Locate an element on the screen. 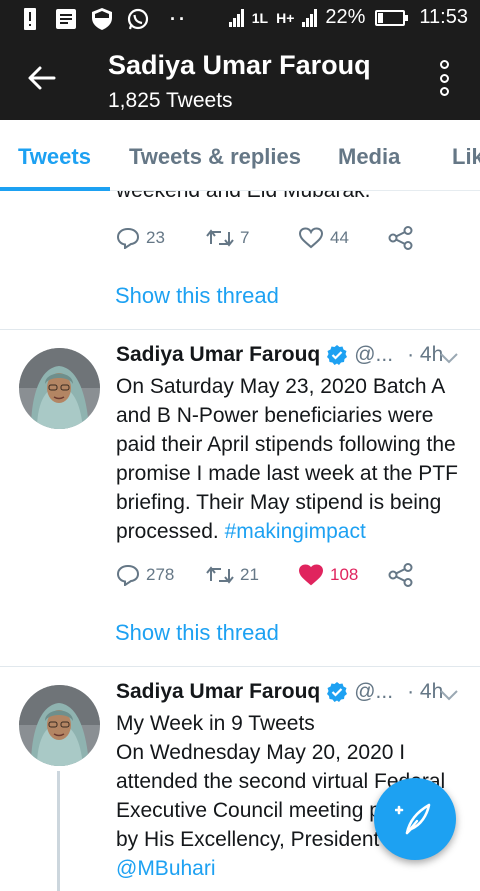  profile-tabs: Tweets Tweets & replies Media Lik is located at coordinates (240, 155).